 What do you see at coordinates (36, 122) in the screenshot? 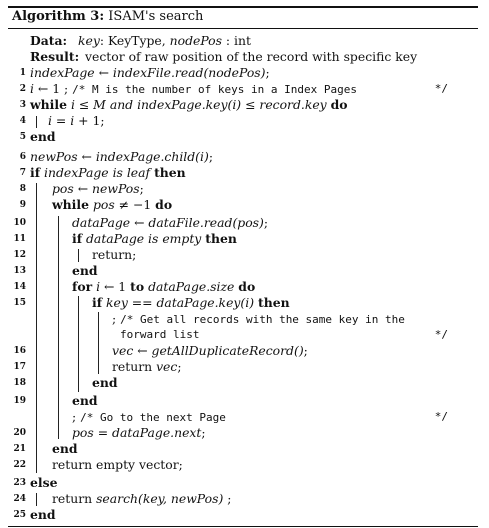
I see `indent-bar-while` at bounding box center [36, 122].